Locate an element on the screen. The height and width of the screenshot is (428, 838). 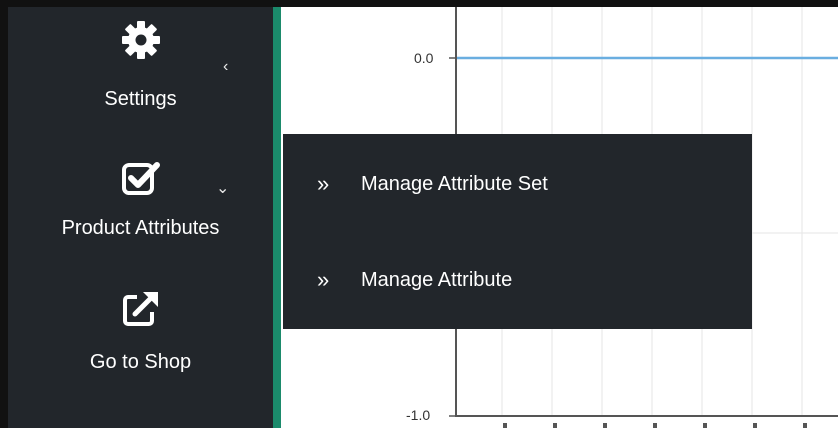
menu-item-label: Manage Attribute Set is located at coordinates (454, 184).